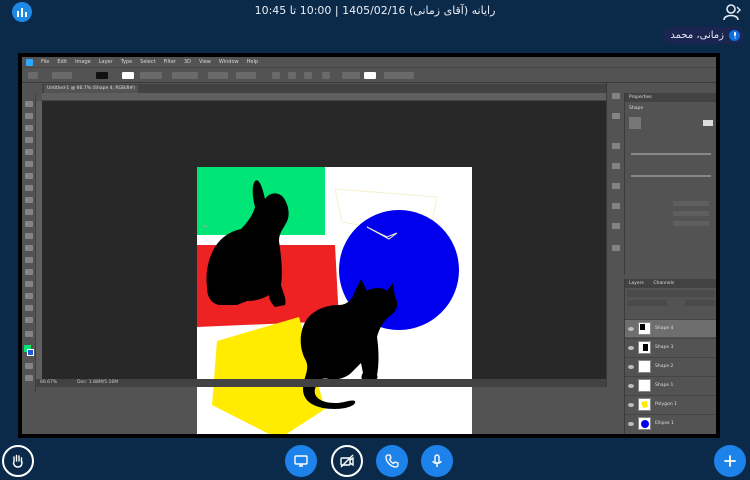  What do you see at coordinates (48, 383) in the screenshot?
I see `zoom-level: 66.67%` at bounding box center [48, 383].